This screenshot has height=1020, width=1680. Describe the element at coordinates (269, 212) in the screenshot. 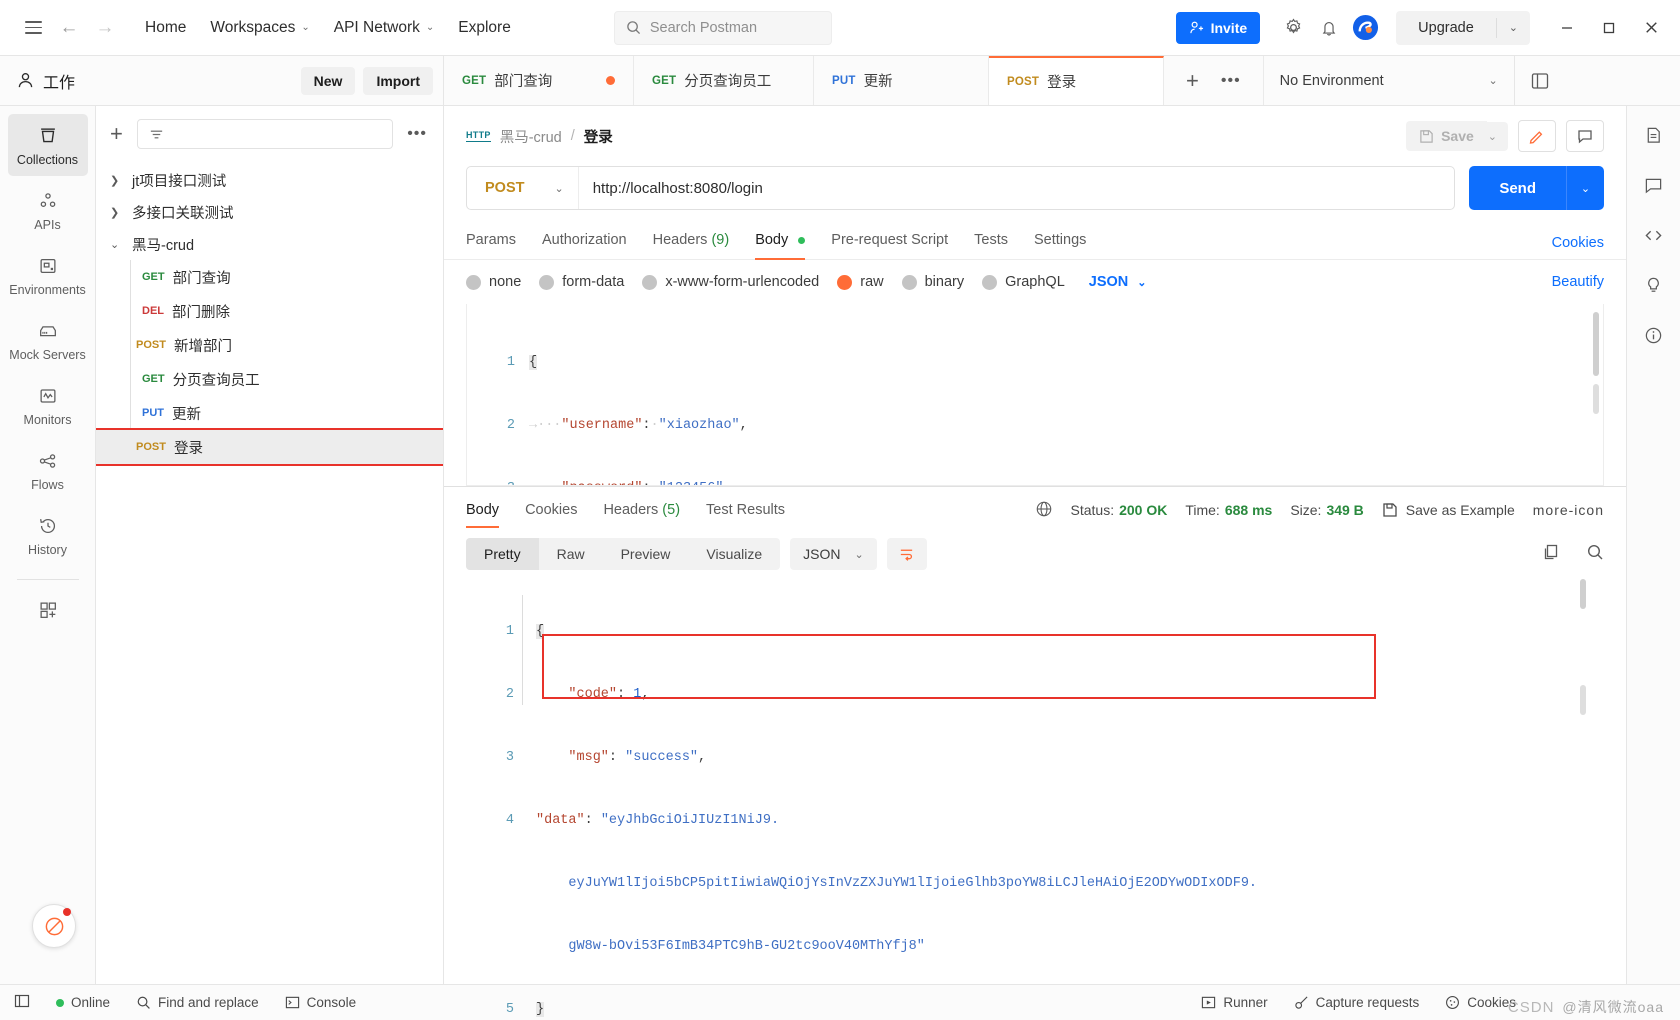

I see `collection-row: ❯ 多接口关联测试` at that location.